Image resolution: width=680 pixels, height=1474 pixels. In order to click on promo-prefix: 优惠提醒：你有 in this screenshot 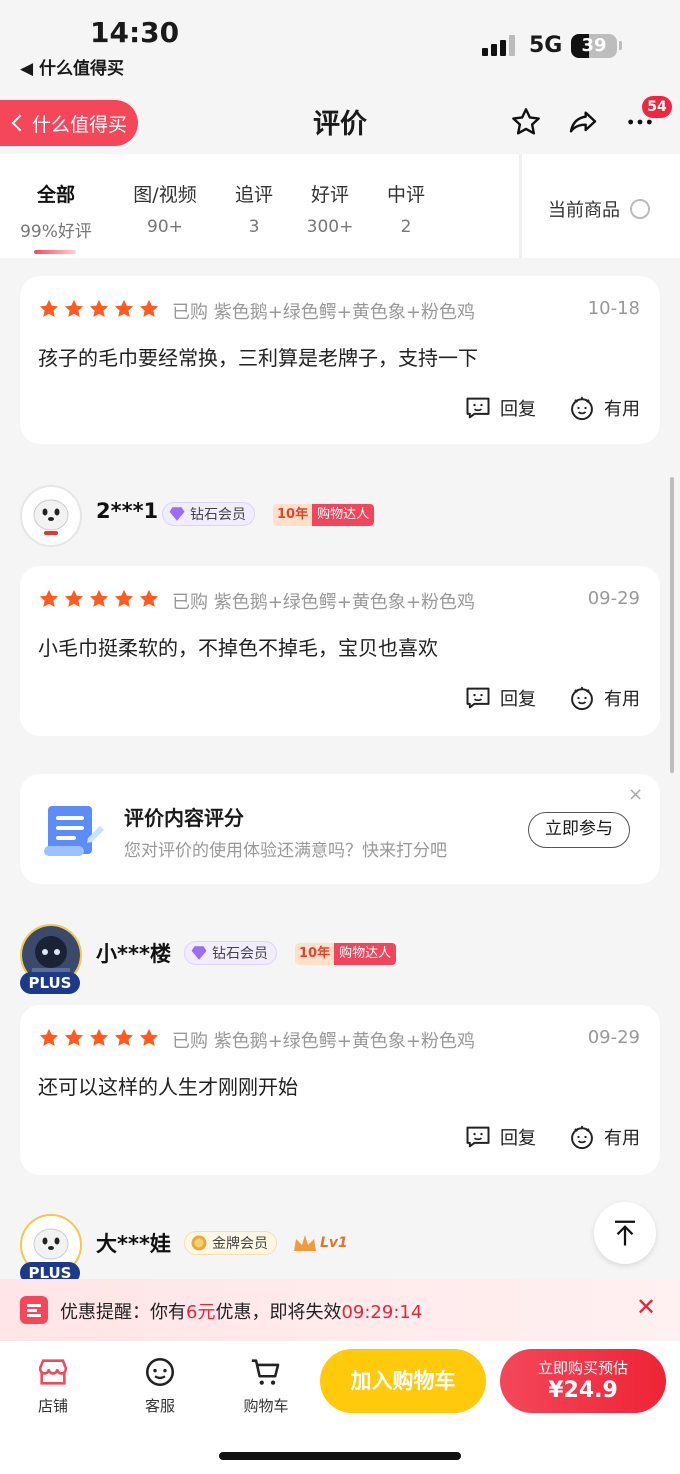, I will do `click(123, 1312)`.